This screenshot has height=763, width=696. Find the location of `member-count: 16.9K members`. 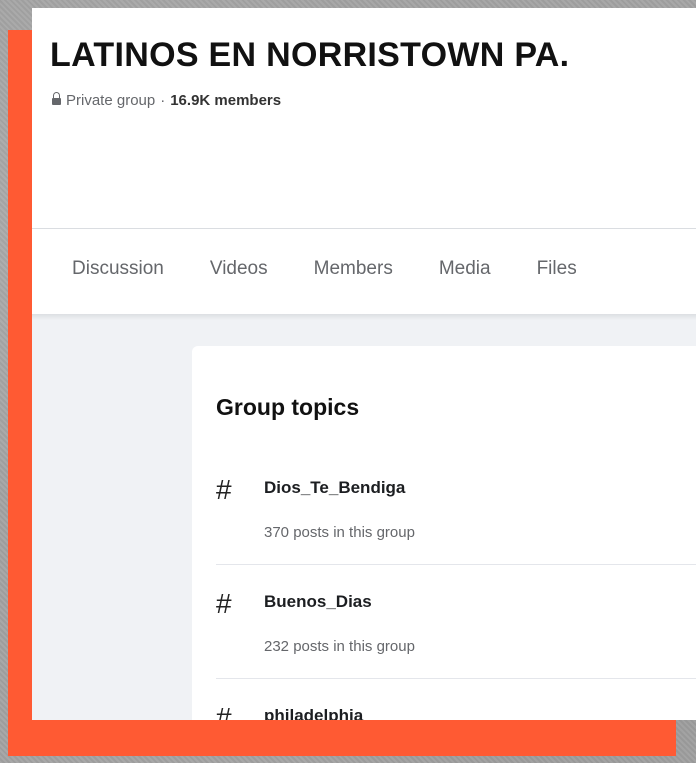

member-count: 16.9K members is located at coordinates (225, 100).